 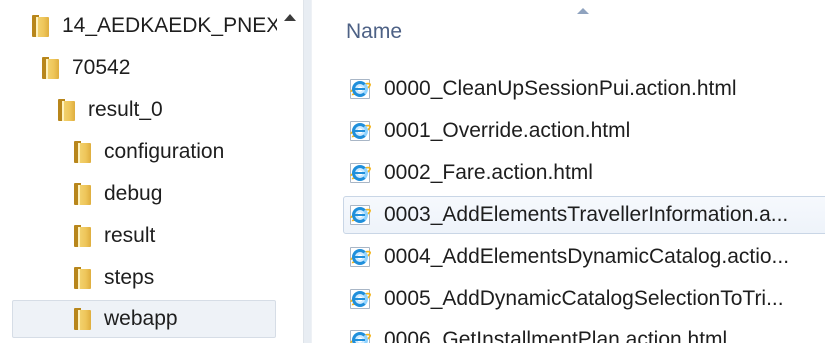 I want to click on tree-item-result-0: result_0, so click(x=144, y=110).